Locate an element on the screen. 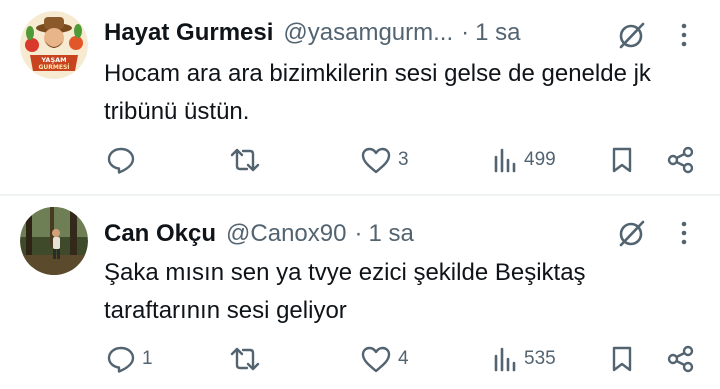 Image resolution: width=720 pixels, height=389 pixels. avatar: YAŞAM GURMESİ is located at coordinates (54, 45).